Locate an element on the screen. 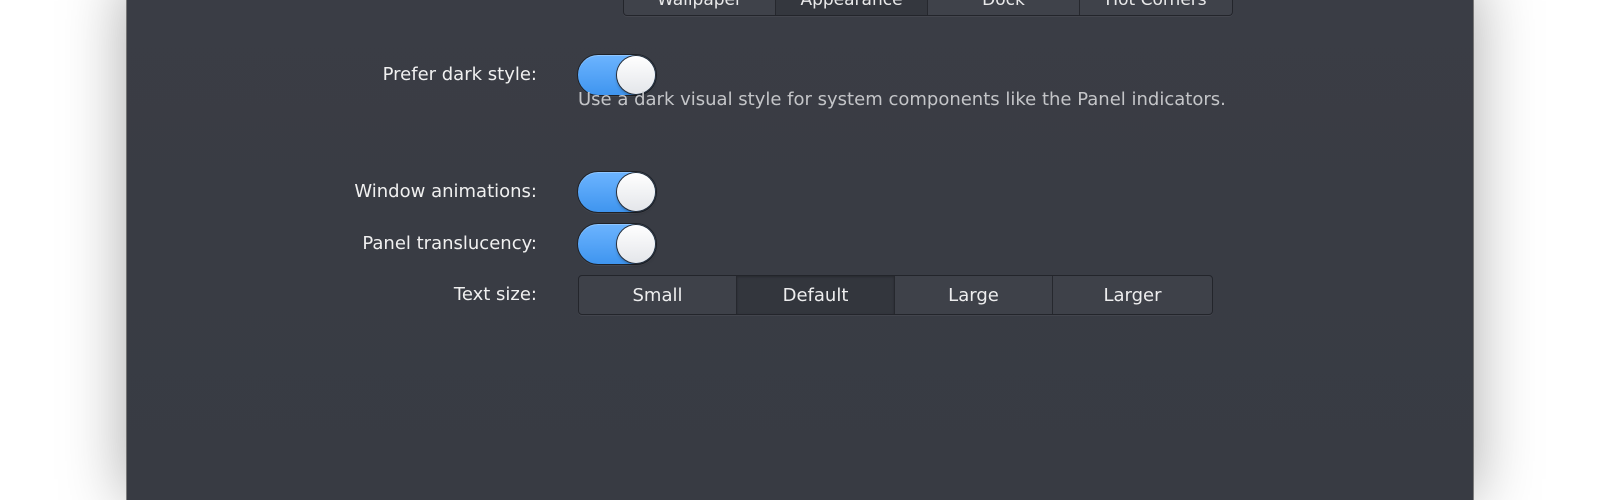 The width and height of the screenshot is (1600, 500). text-size-label: Text size: is located at coordinates (495, 294).